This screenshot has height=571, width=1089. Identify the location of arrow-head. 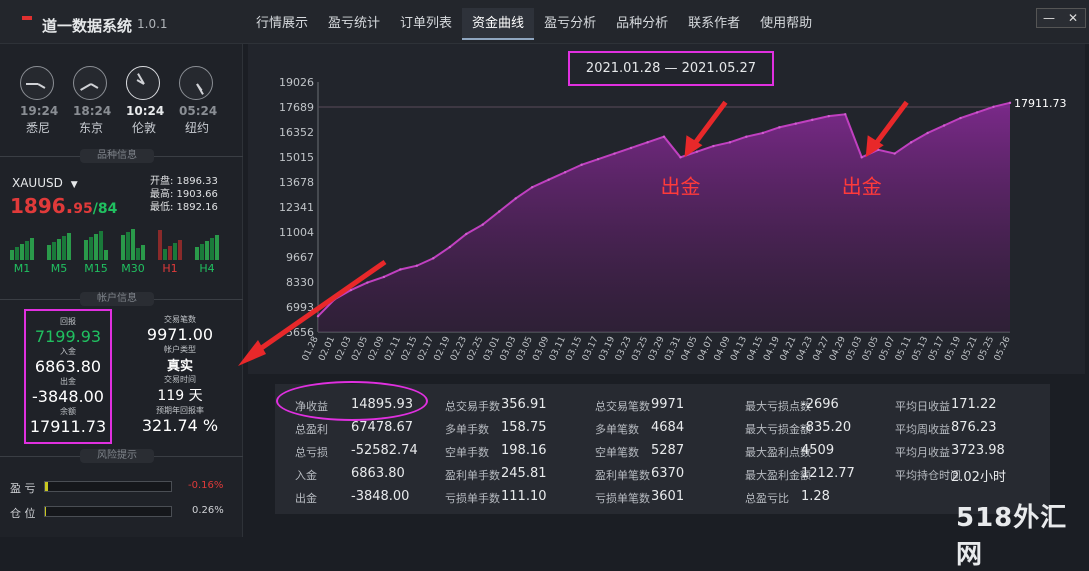
(252, 353).